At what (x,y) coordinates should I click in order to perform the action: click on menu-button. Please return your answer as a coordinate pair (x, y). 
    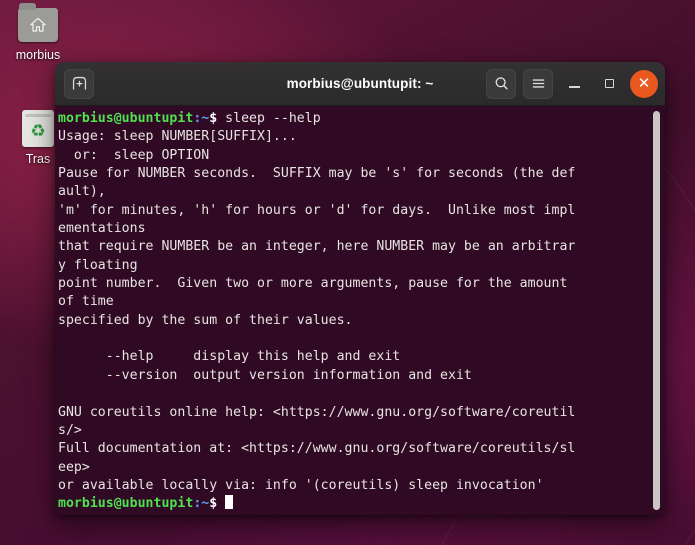
    Looking at the image, I should click on (538, 83).